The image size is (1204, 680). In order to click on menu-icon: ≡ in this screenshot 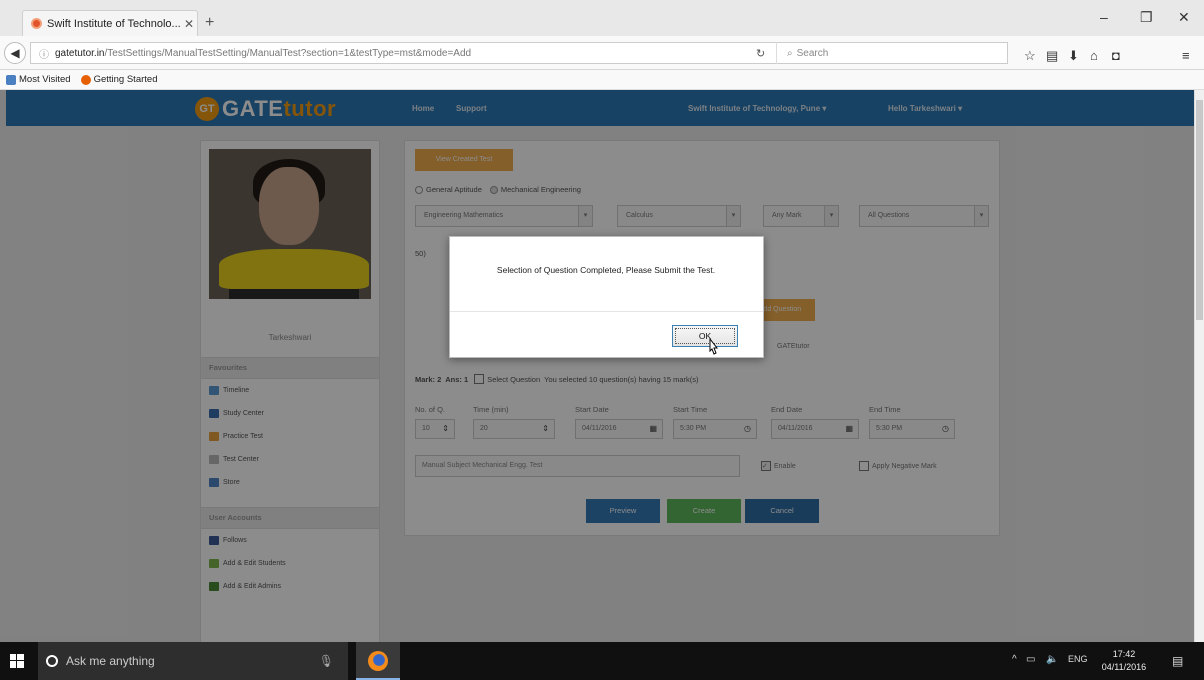, I will do `click(1186, 55)`.